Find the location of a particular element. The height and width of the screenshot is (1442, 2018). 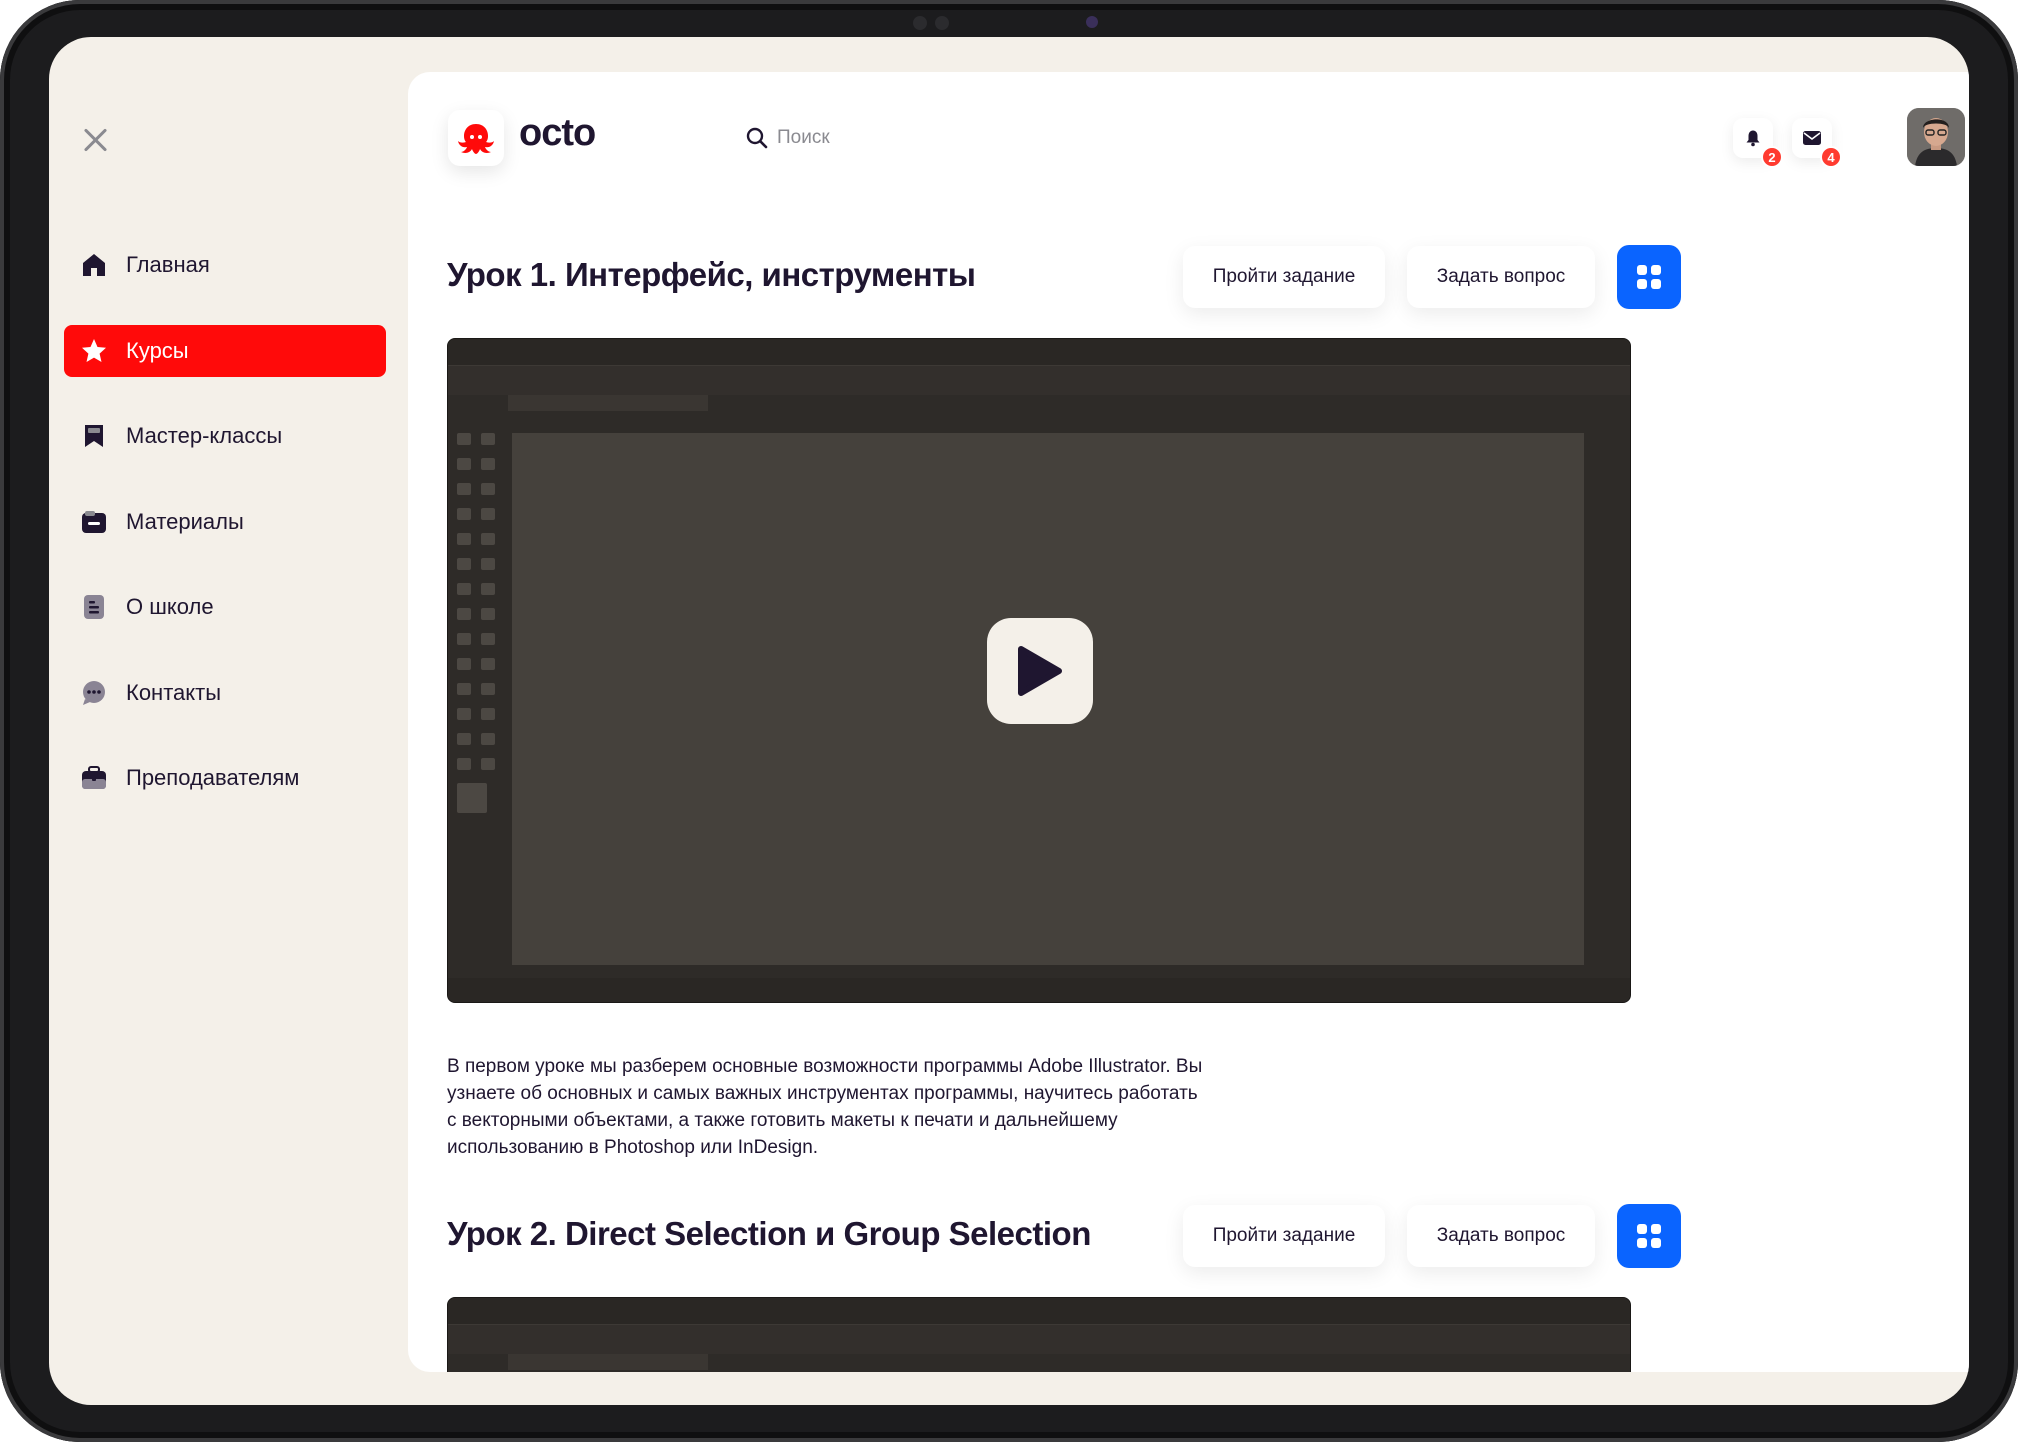

sidebar-item-home: Главная is located at coordinates (225, 265).